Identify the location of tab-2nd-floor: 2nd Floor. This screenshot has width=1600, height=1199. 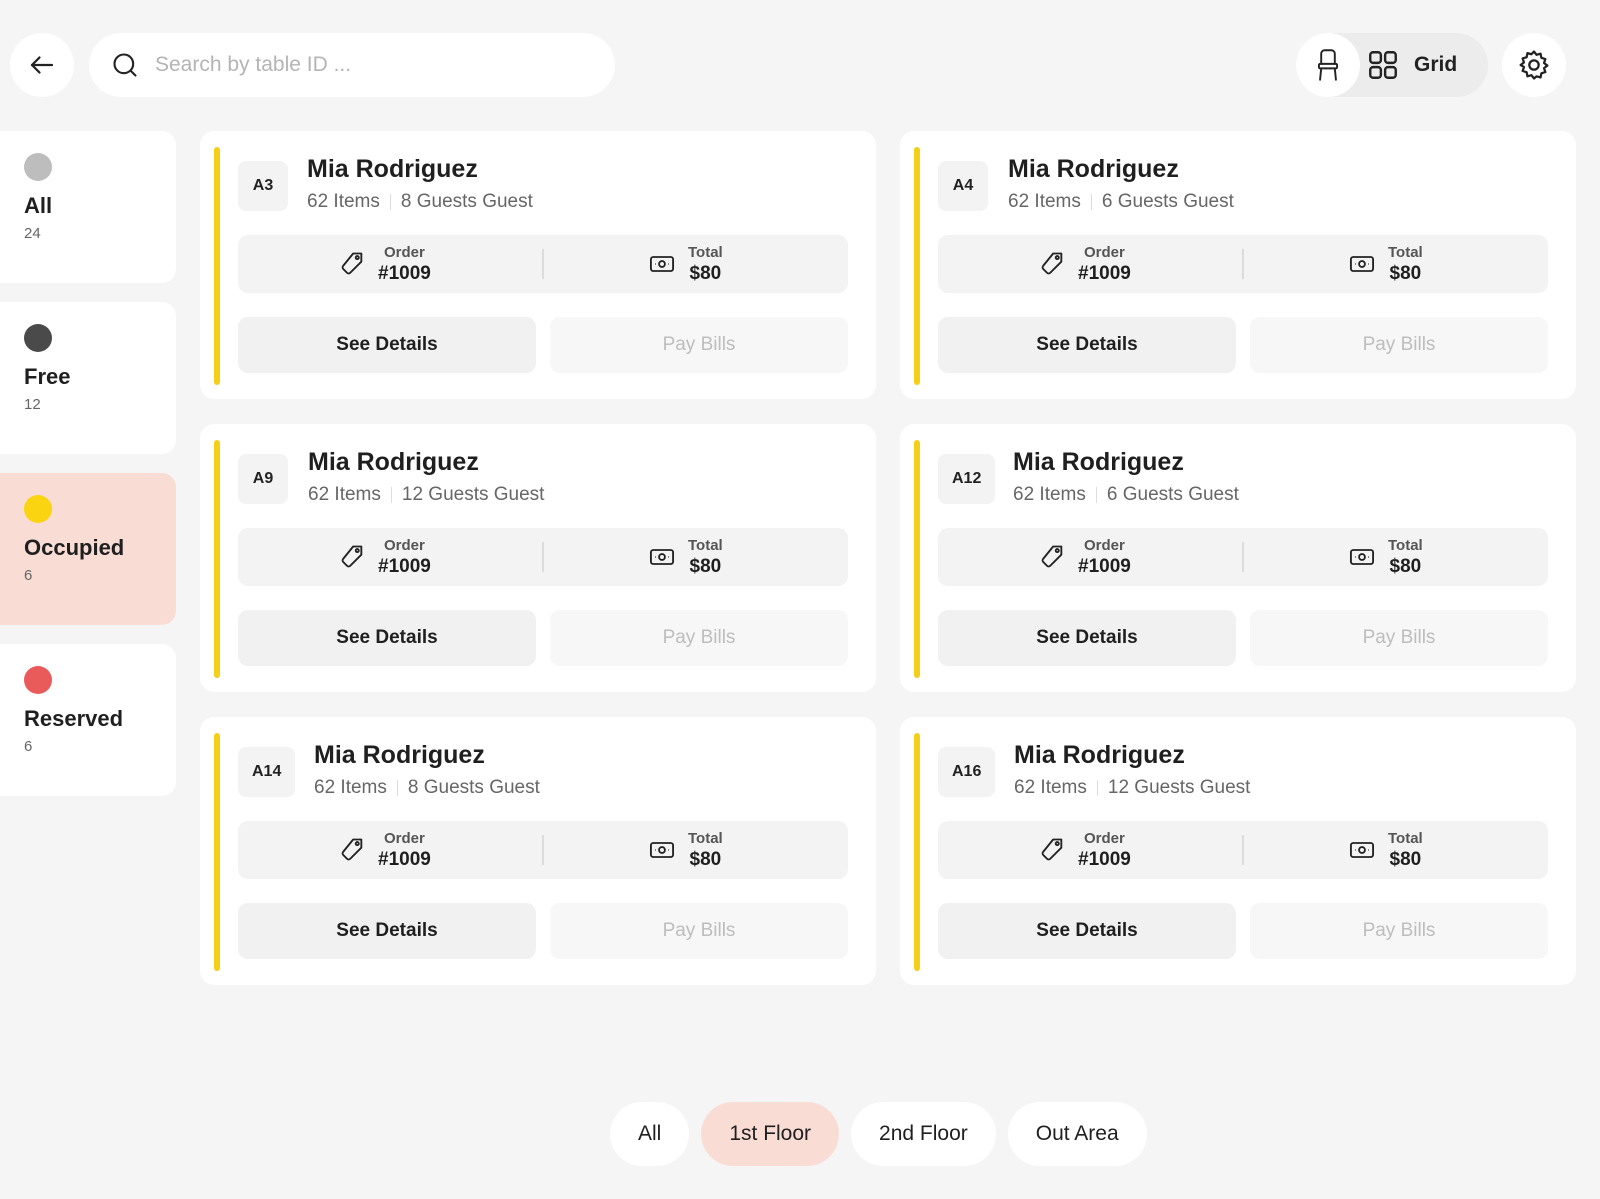
(923, 1134).